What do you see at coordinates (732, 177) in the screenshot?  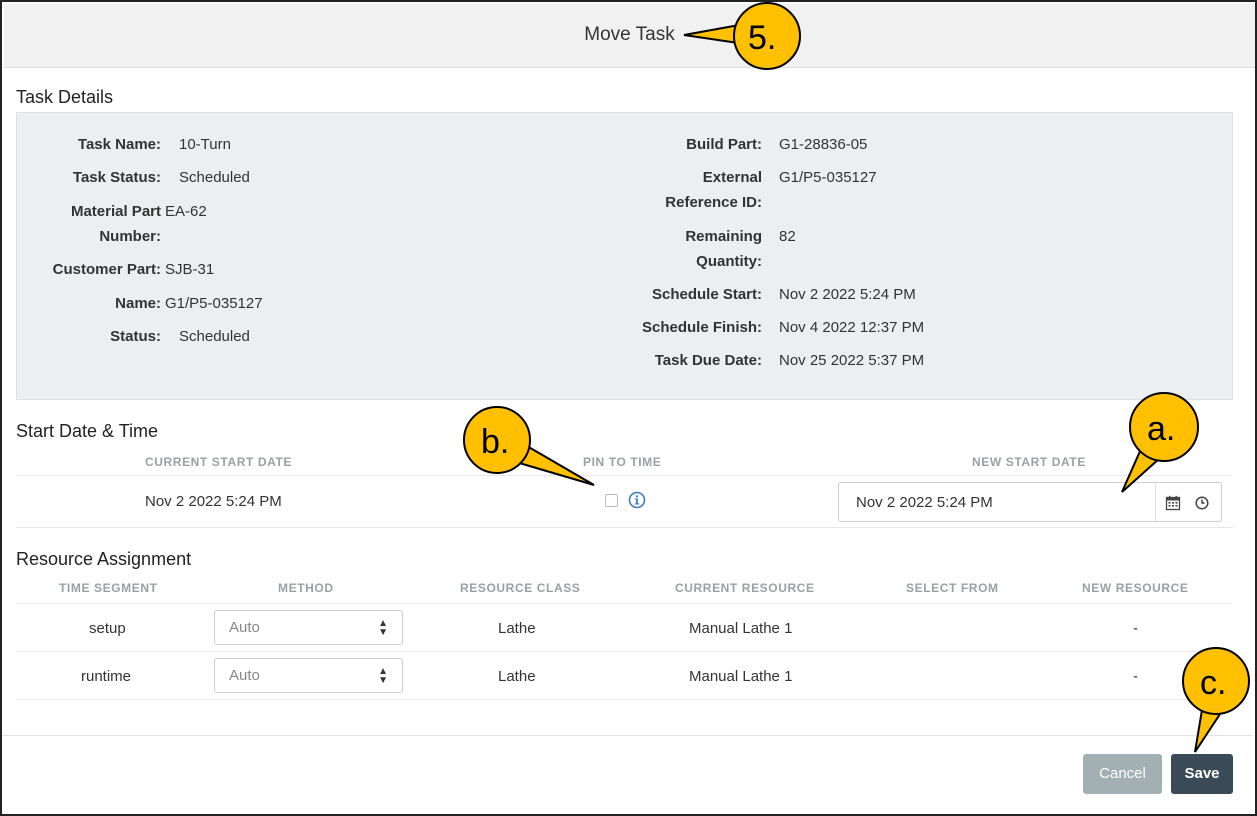 I see `detail-label: External` at bounding box center [732, 177].